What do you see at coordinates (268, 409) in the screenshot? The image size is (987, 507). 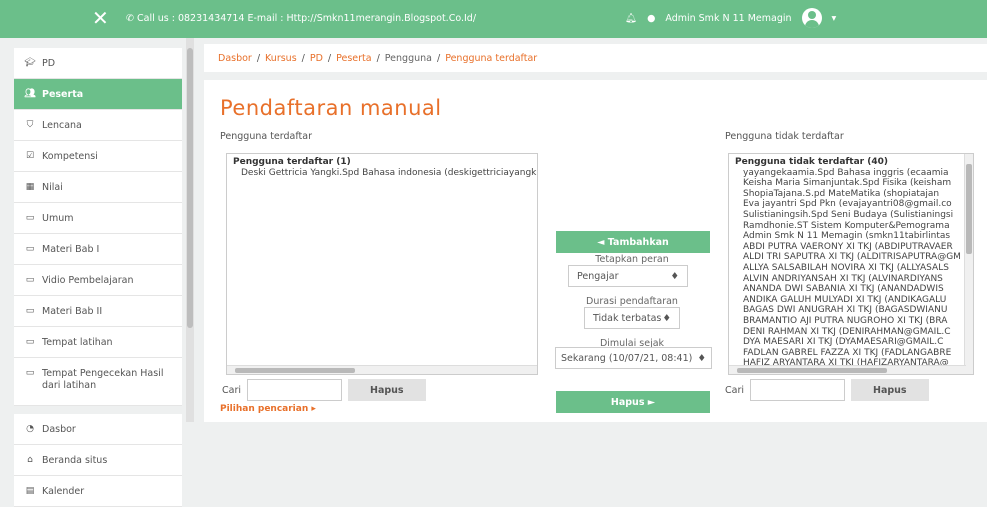 I see `search-options-link: Pilihan pencarian ▸` at bounding box center [268, 409].